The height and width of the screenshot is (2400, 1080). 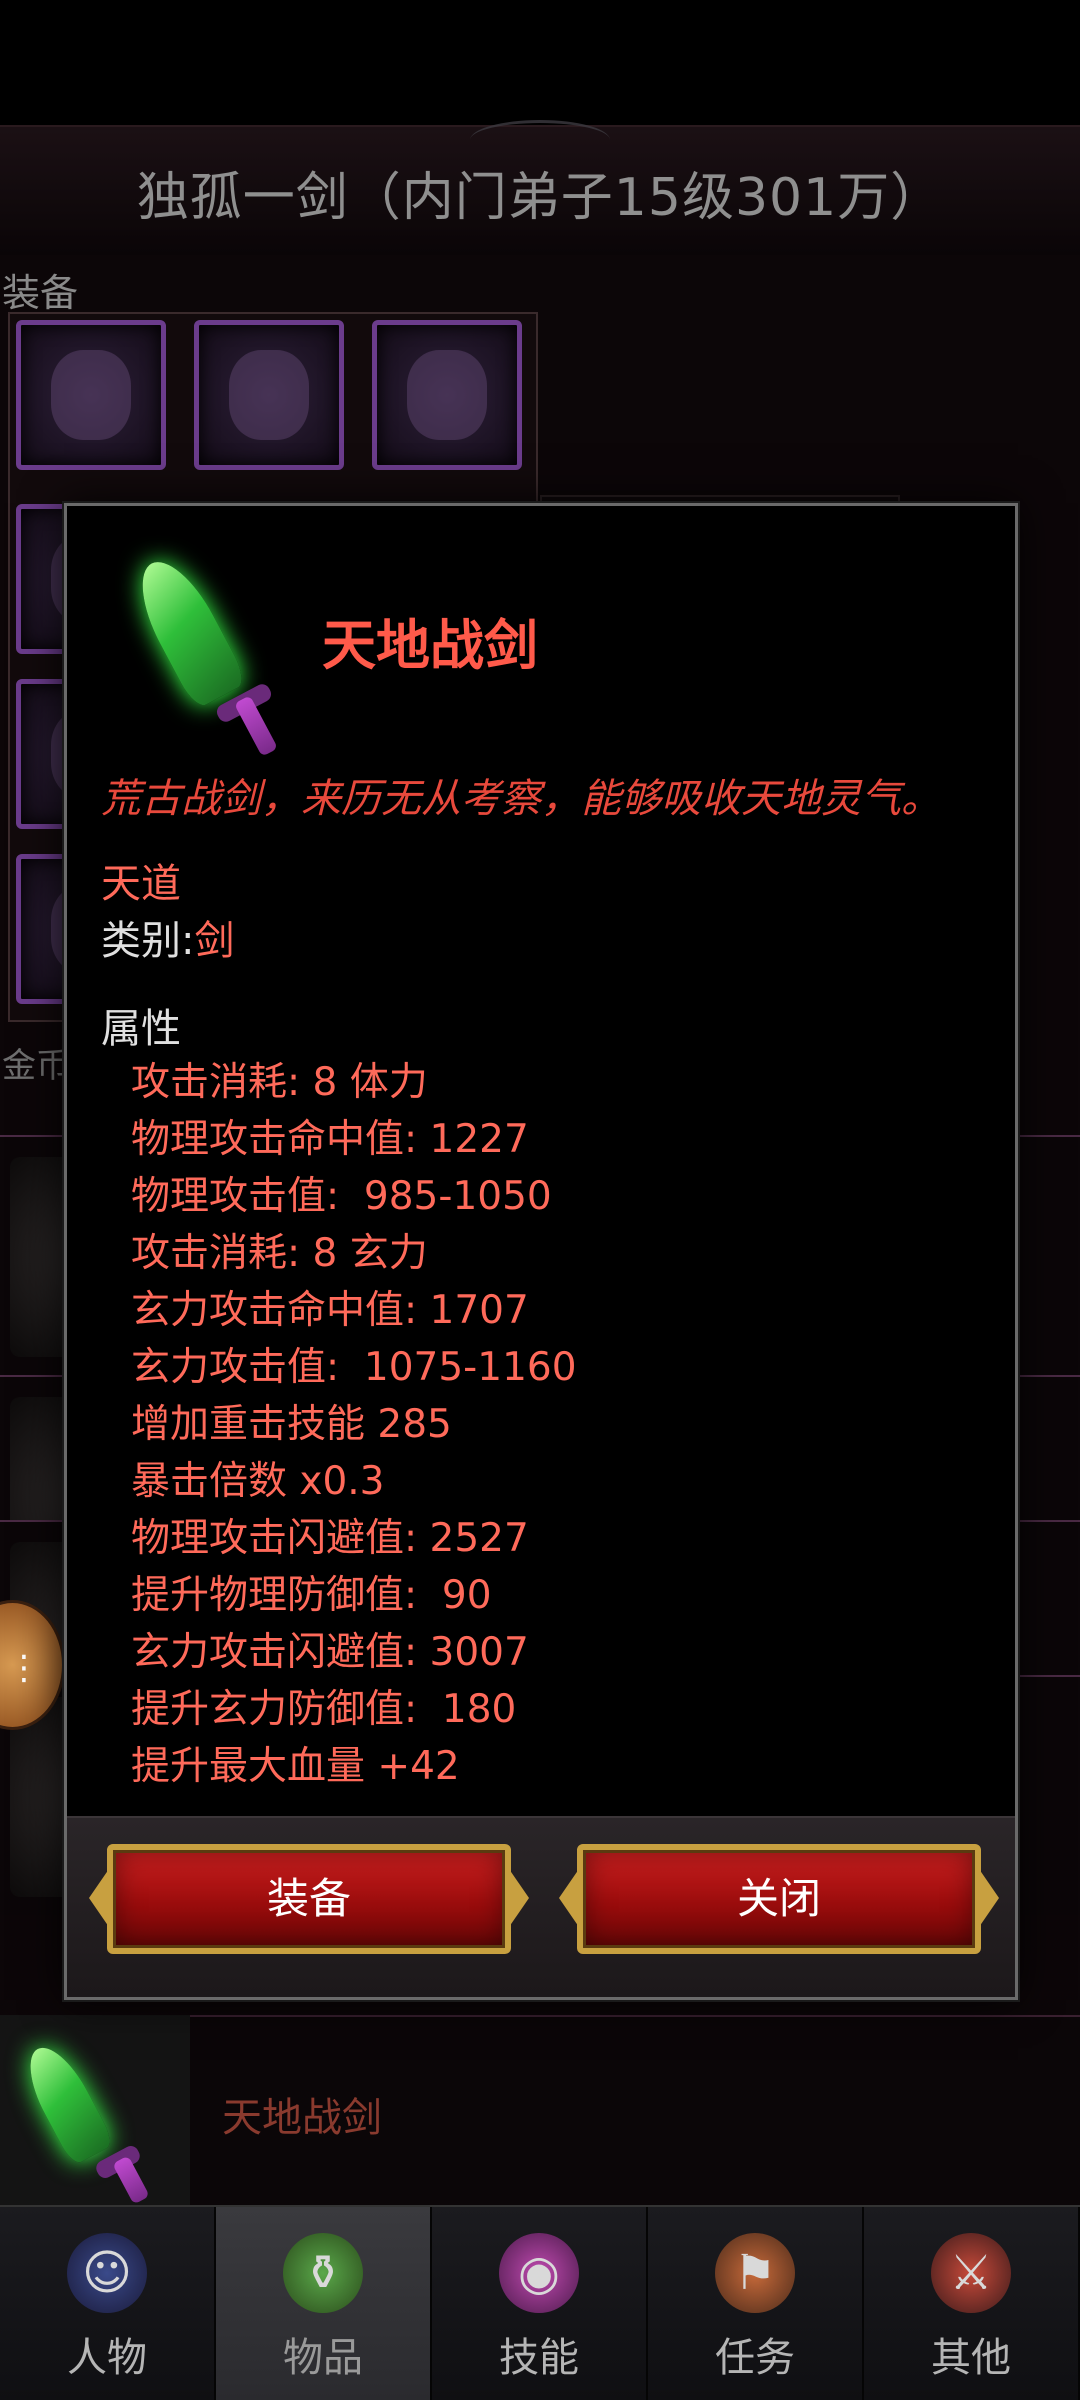 What do you see at coordinates (141, 884) in the screenshot?
I see `item-tier: 天道` at bounding box center [141, 884].